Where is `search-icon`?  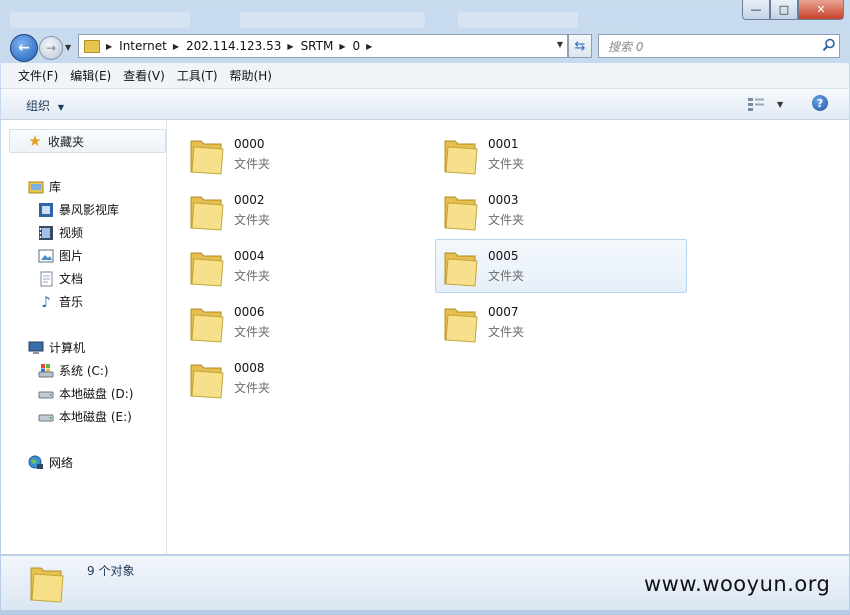
search-icon is located at coordinates (829, 45).